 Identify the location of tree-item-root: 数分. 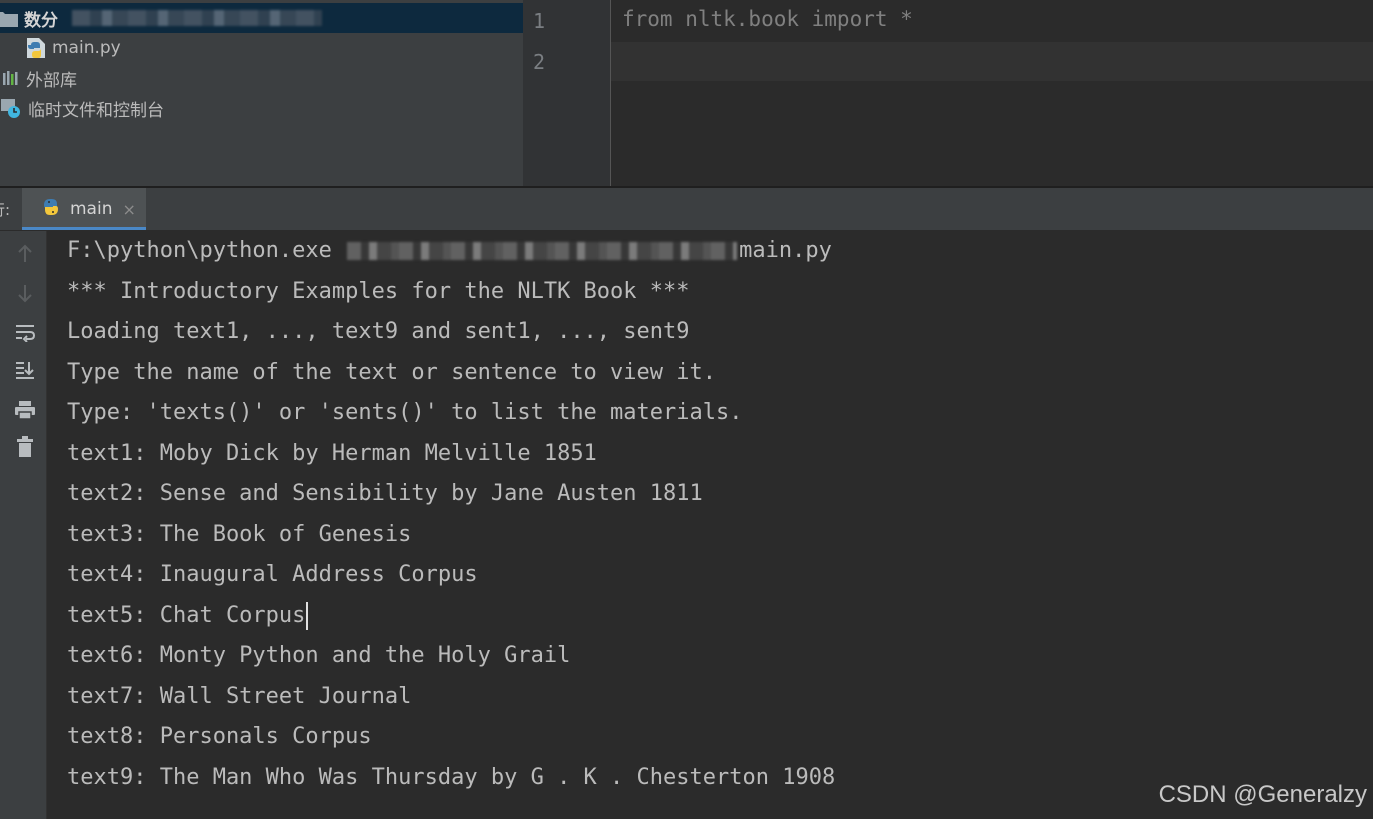
(261, 18).